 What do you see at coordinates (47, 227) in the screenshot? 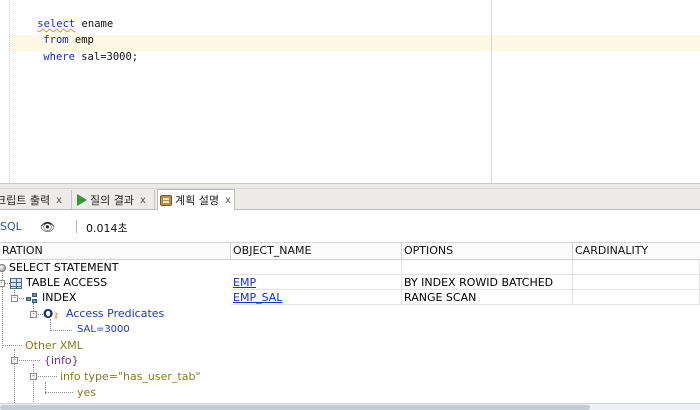
I see `binoculars-icon: 👁` at bounding box center [47, 227].